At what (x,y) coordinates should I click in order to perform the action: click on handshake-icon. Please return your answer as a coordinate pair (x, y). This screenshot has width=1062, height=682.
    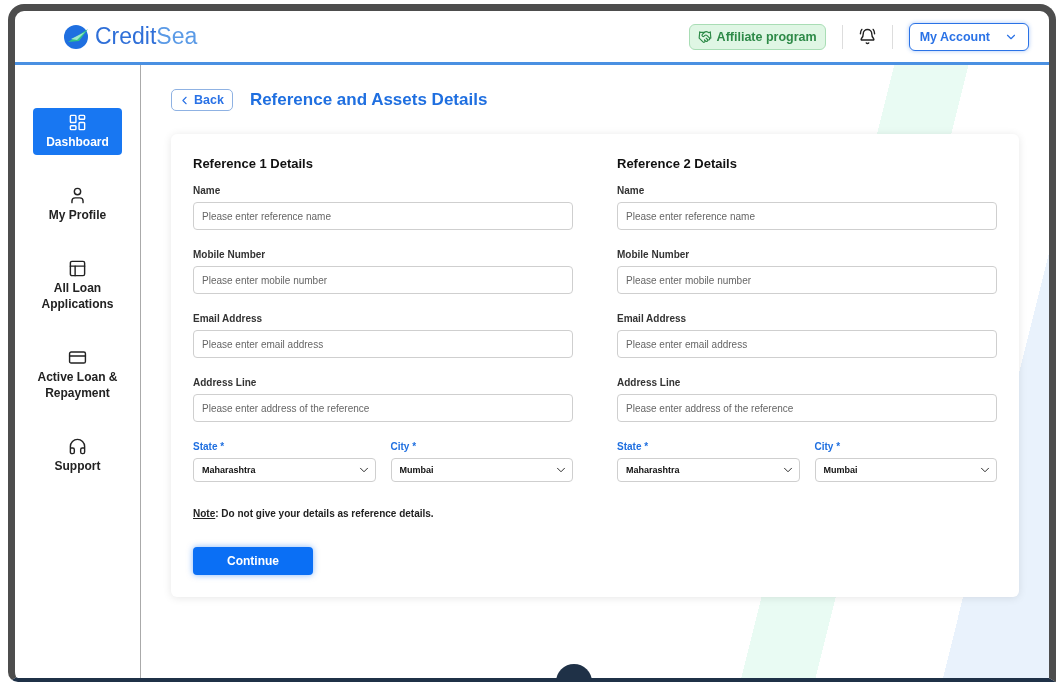
    Looking at the image, I should click on (704, 36).